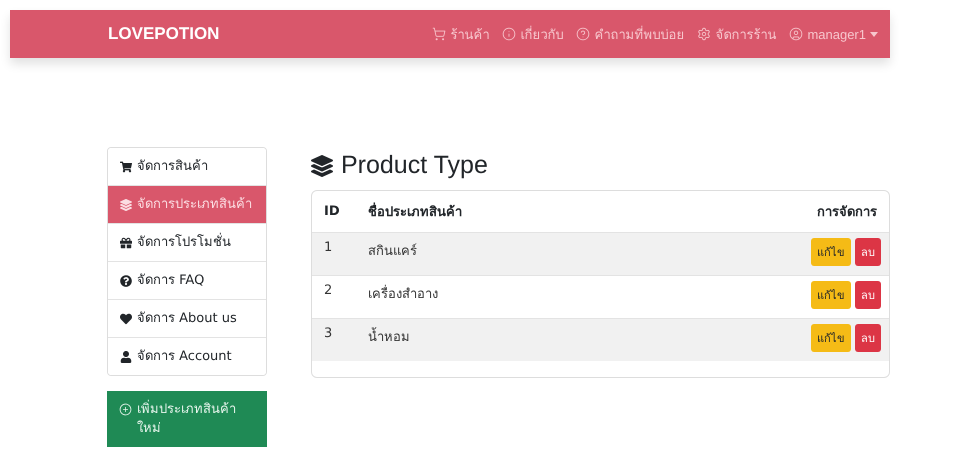  What do you see at coordinates (187, 356) in the screenshot?
I see `sidebar-item: จัดการ Account` at bounding box center [187, 356].